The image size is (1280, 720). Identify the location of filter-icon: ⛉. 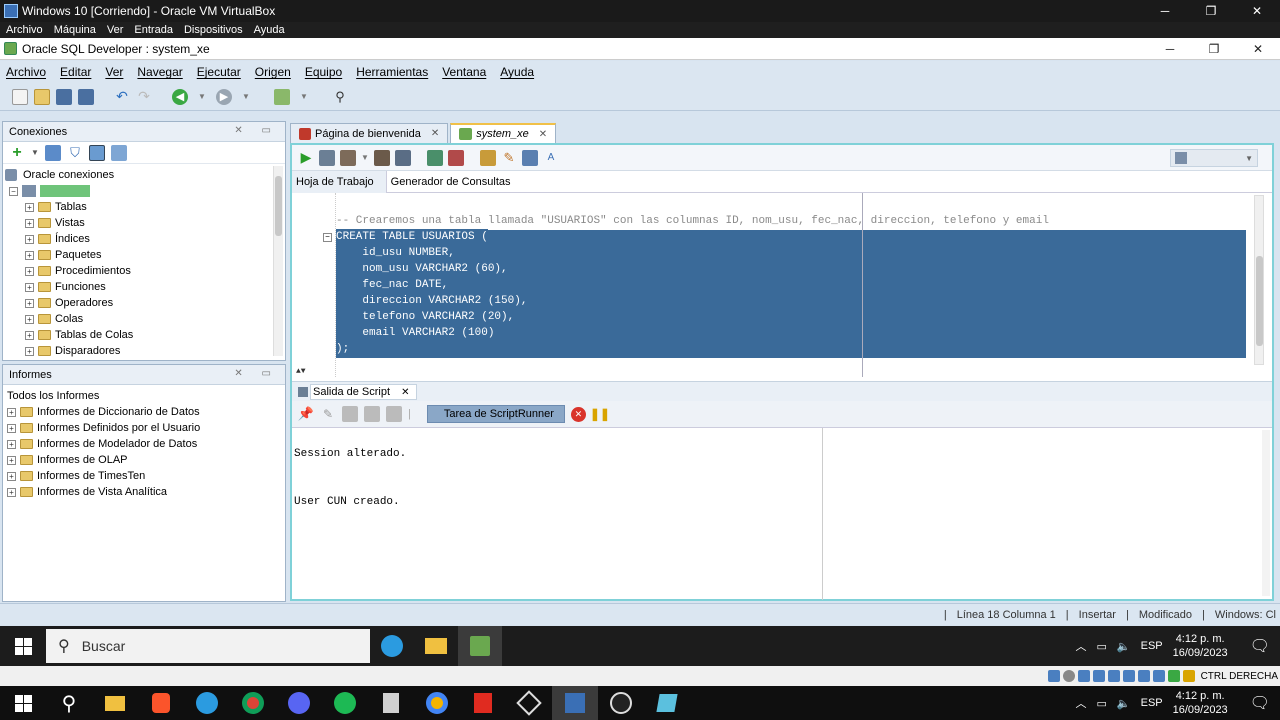
(75, 153).